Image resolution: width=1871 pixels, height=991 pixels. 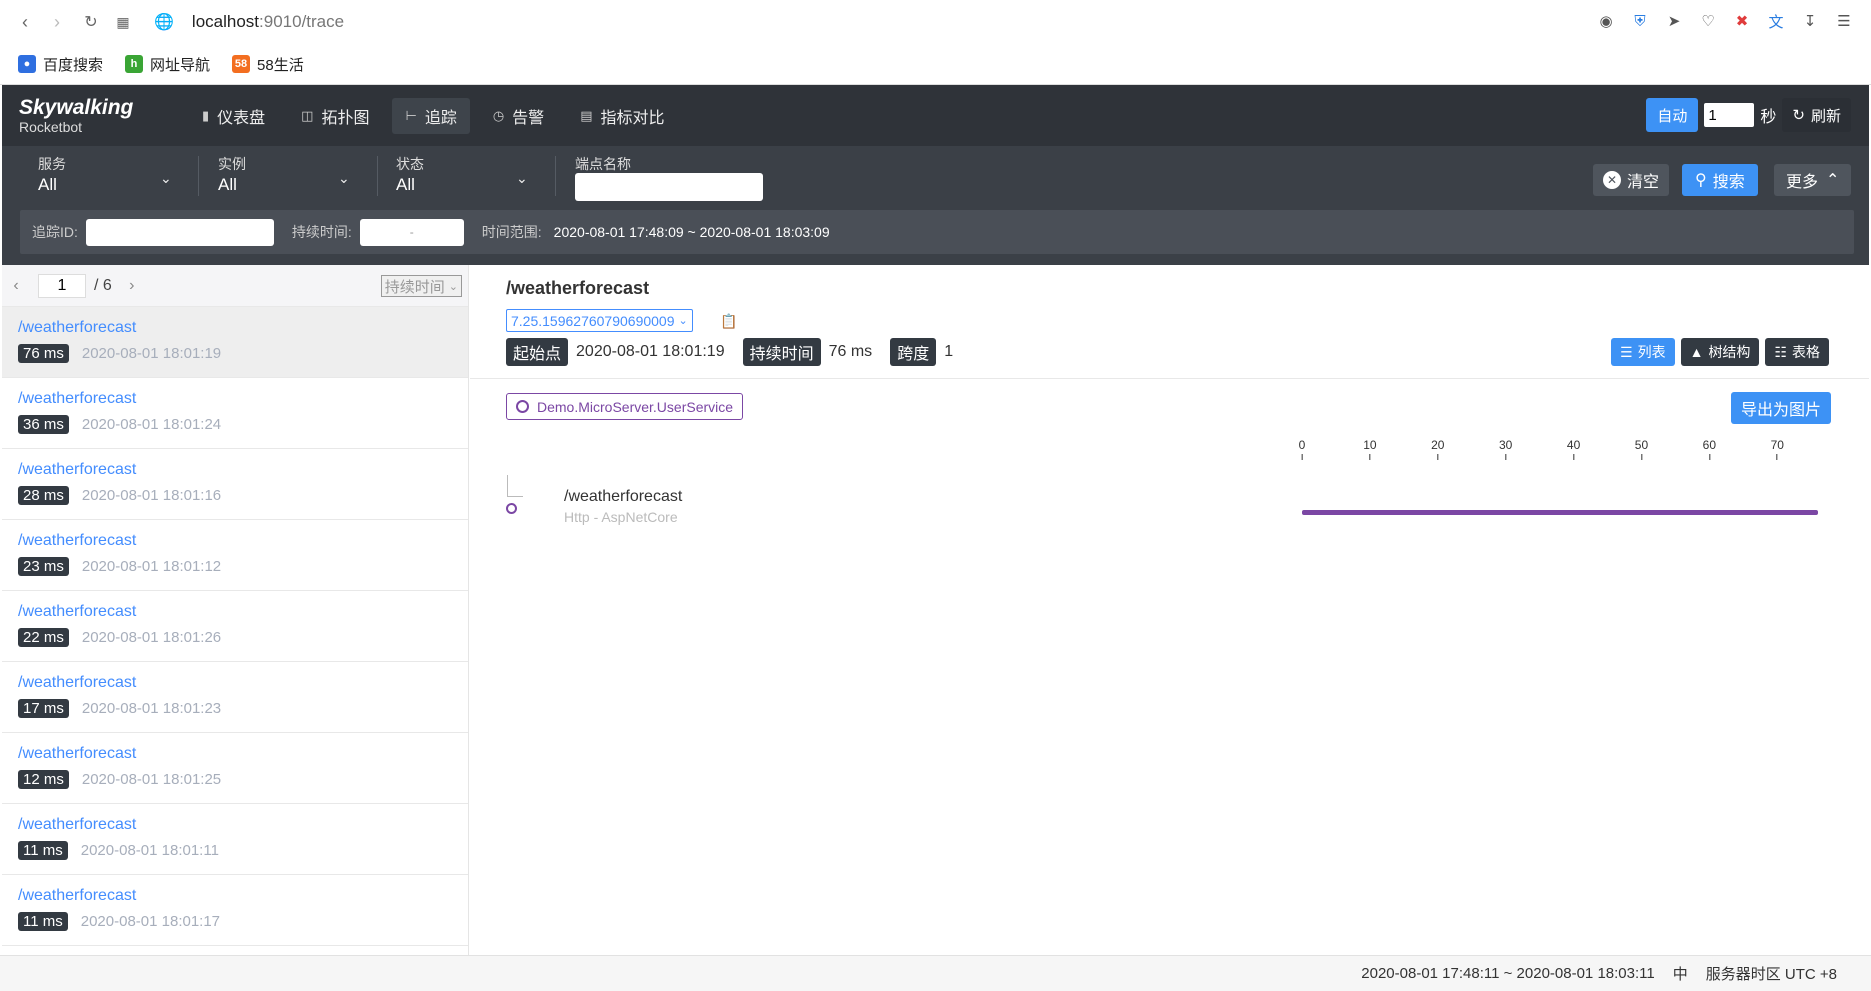 What do you see at coordinates (1844, 21) in the screenshot?
I see `settings-sliders-icon: ☰` at bounding box center [1844, 21].